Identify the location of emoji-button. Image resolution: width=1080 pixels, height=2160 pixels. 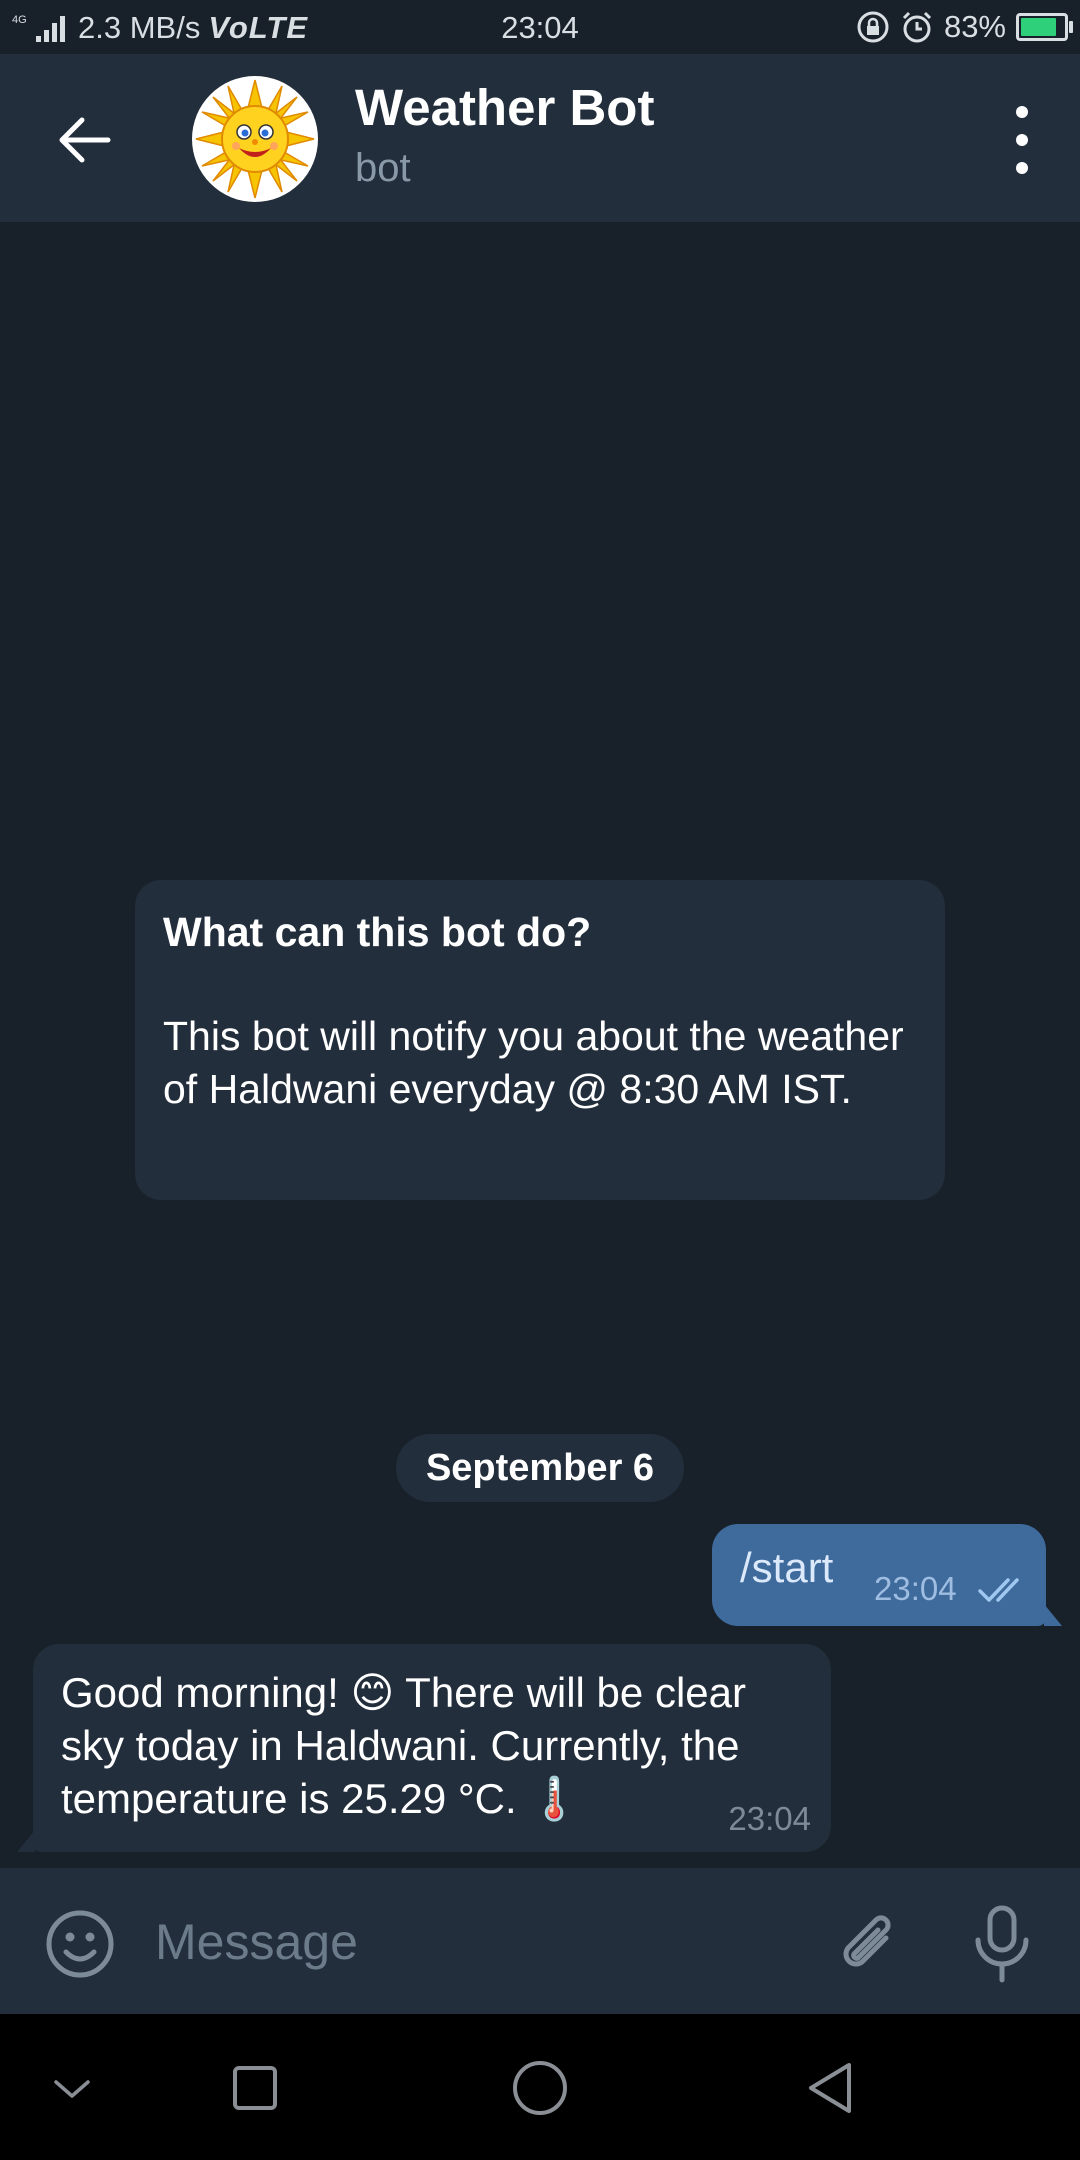
(80, 1944).